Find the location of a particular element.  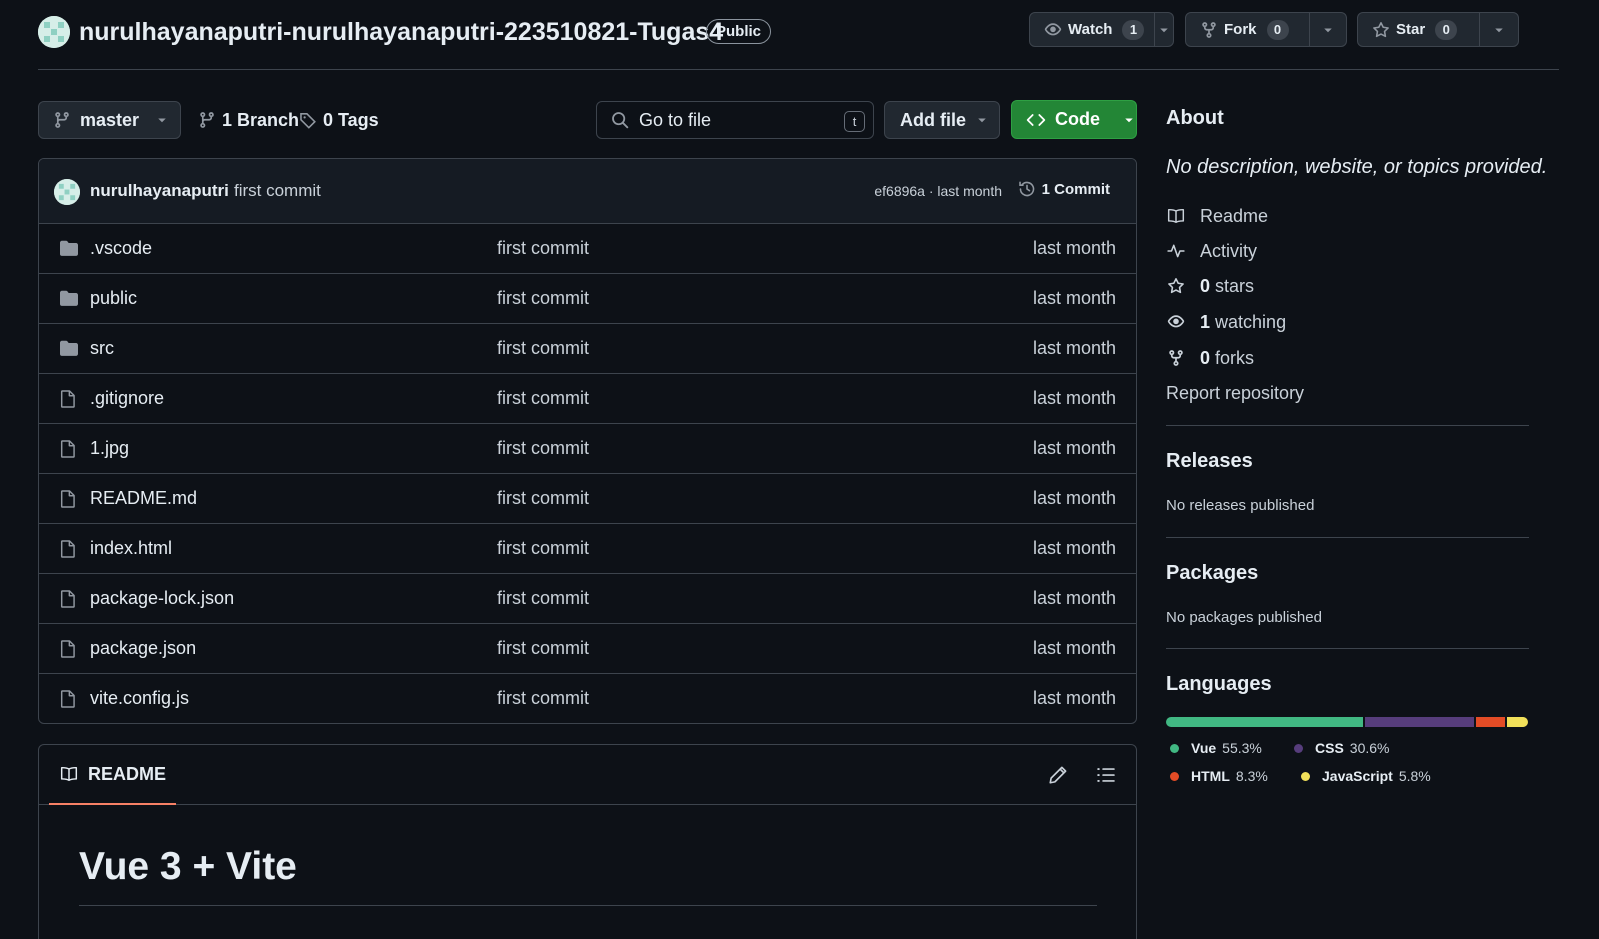

branch-select-button: master is located at coordinates (109, 120).